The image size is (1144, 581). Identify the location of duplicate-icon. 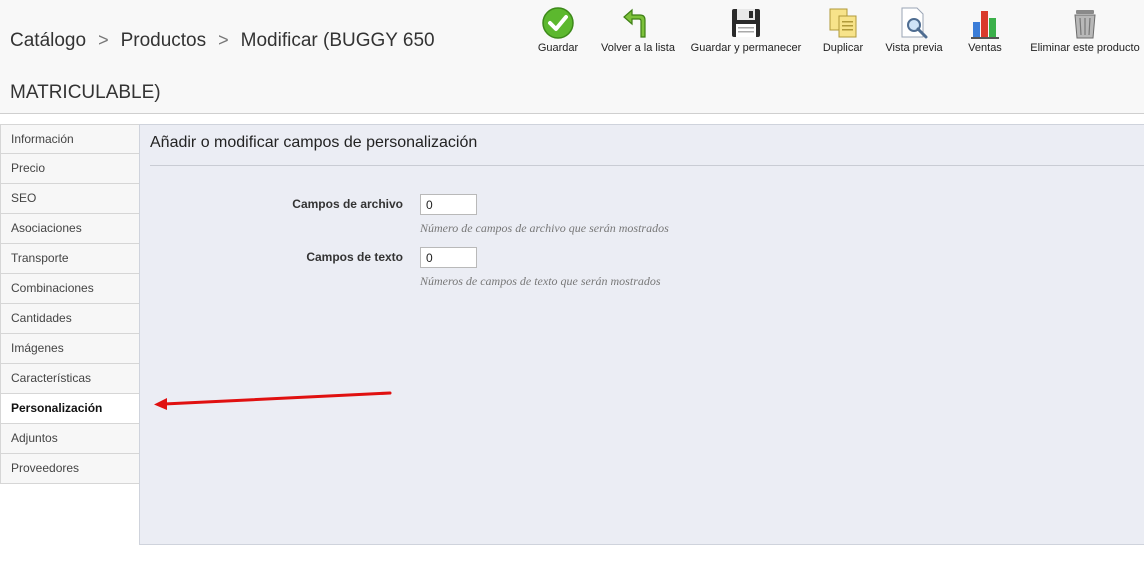
(843, 23).